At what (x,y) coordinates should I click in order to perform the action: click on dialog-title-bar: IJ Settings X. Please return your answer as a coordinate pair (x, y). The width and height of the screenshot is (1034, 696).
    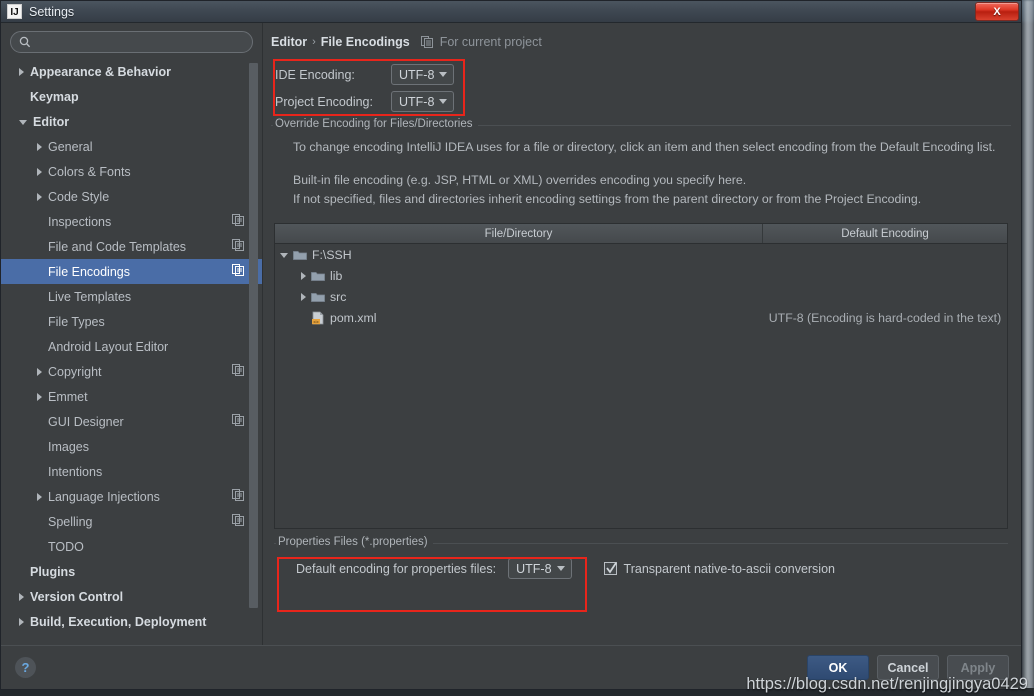
    Looking at the image, I should click on (511, 12).